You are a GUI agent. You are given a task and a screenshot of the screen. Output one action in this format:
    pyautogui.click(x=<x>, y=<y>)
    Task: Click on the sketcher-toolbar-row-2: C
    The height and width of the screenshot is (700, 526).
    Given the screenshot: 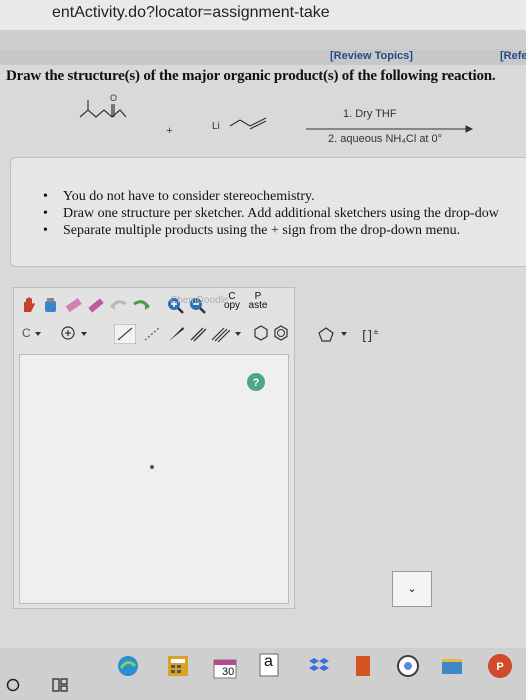 What is the action you would take?
    pyautogui.click(x=154, y=335)
    